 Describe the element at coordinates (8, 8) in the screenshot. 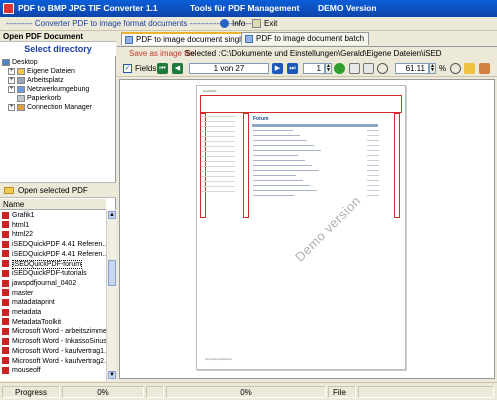

I see `app-icon` at that location.